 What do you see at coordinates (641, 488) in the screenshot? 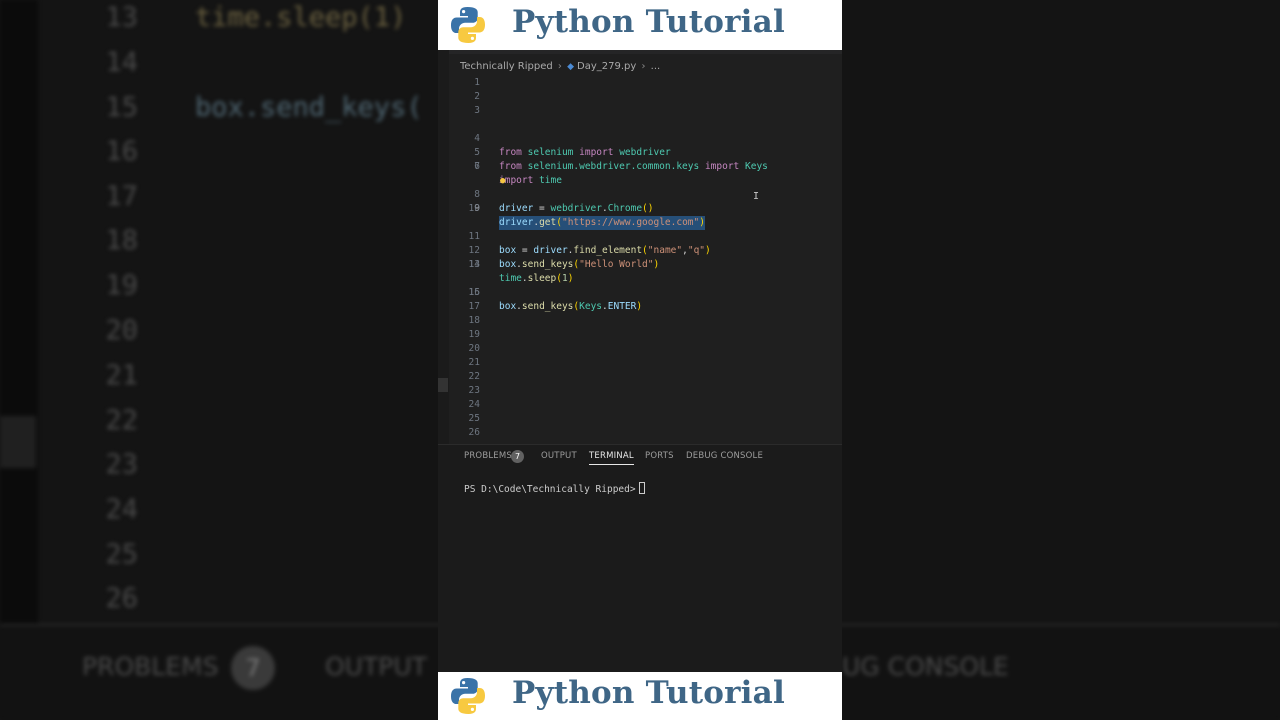
I see `terminal-cursor` at bounding box center [641, 488].